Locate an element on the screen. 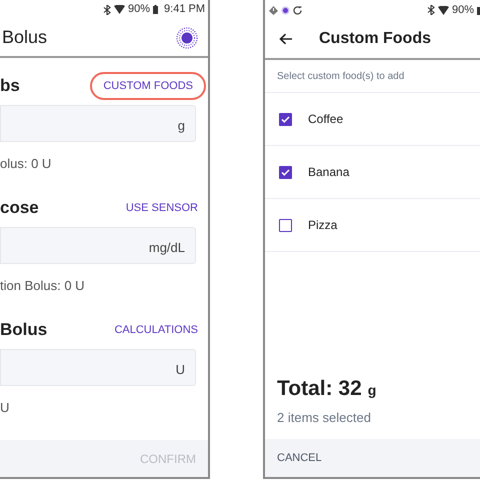 The image size is (480, 480). unit-label: U is located at coordinates (180, 369).